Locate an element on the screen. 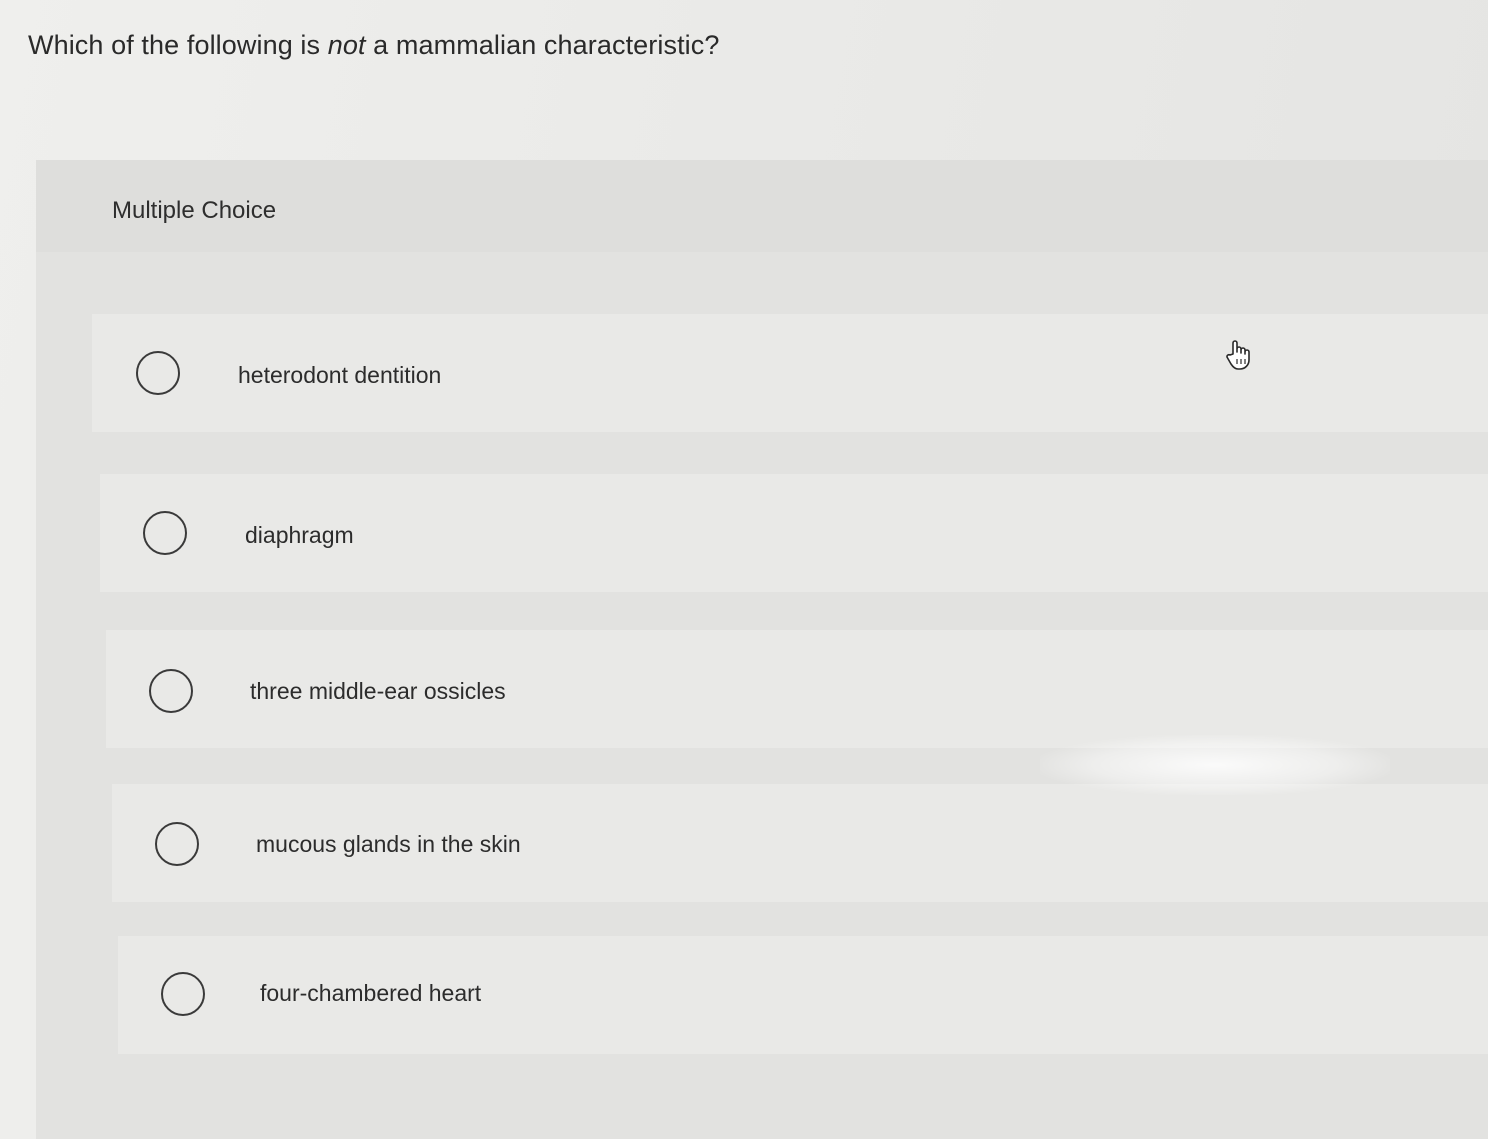 The height and width of the screenshot is (1139, 1488). question-text-before: Which of the following is is located at coordinates (178, 45).